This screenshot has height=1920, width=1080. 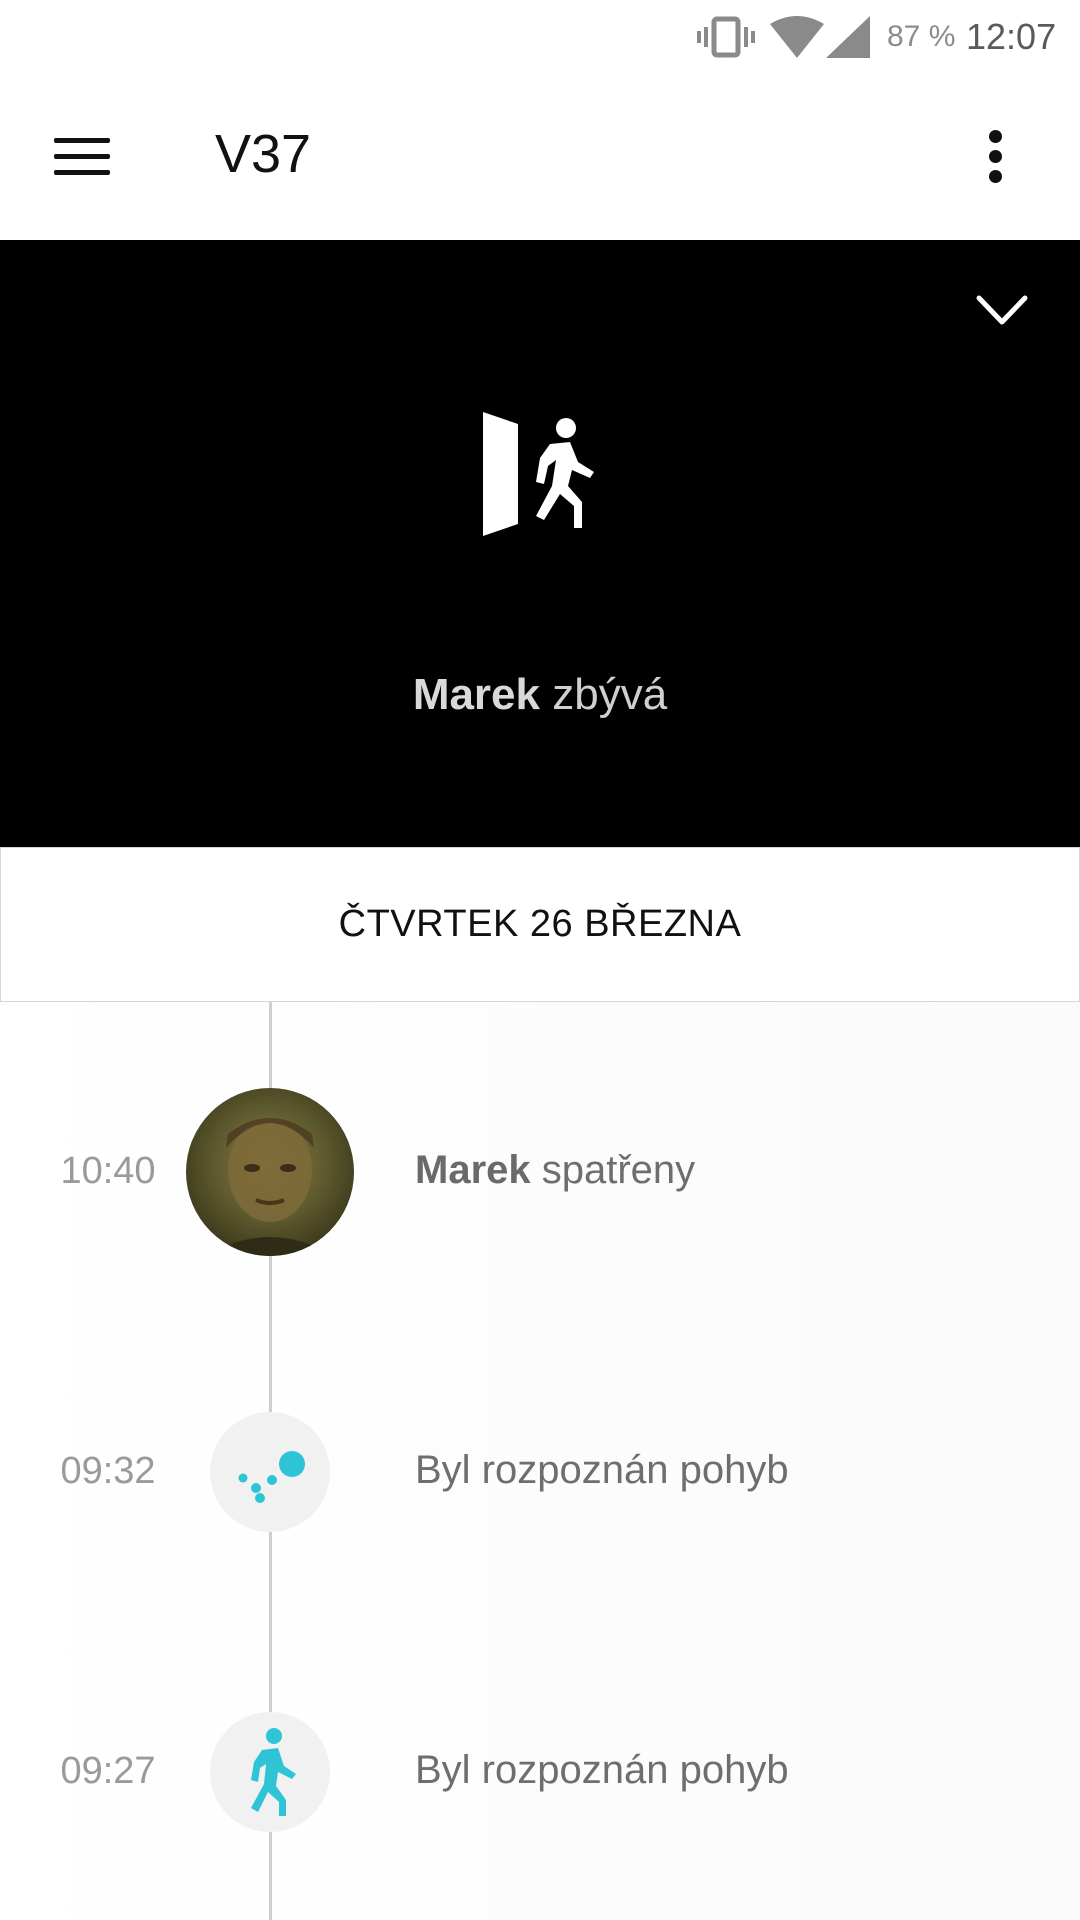 I want to click on hero-status: Marek zbývá, so click(x=540, y=695).